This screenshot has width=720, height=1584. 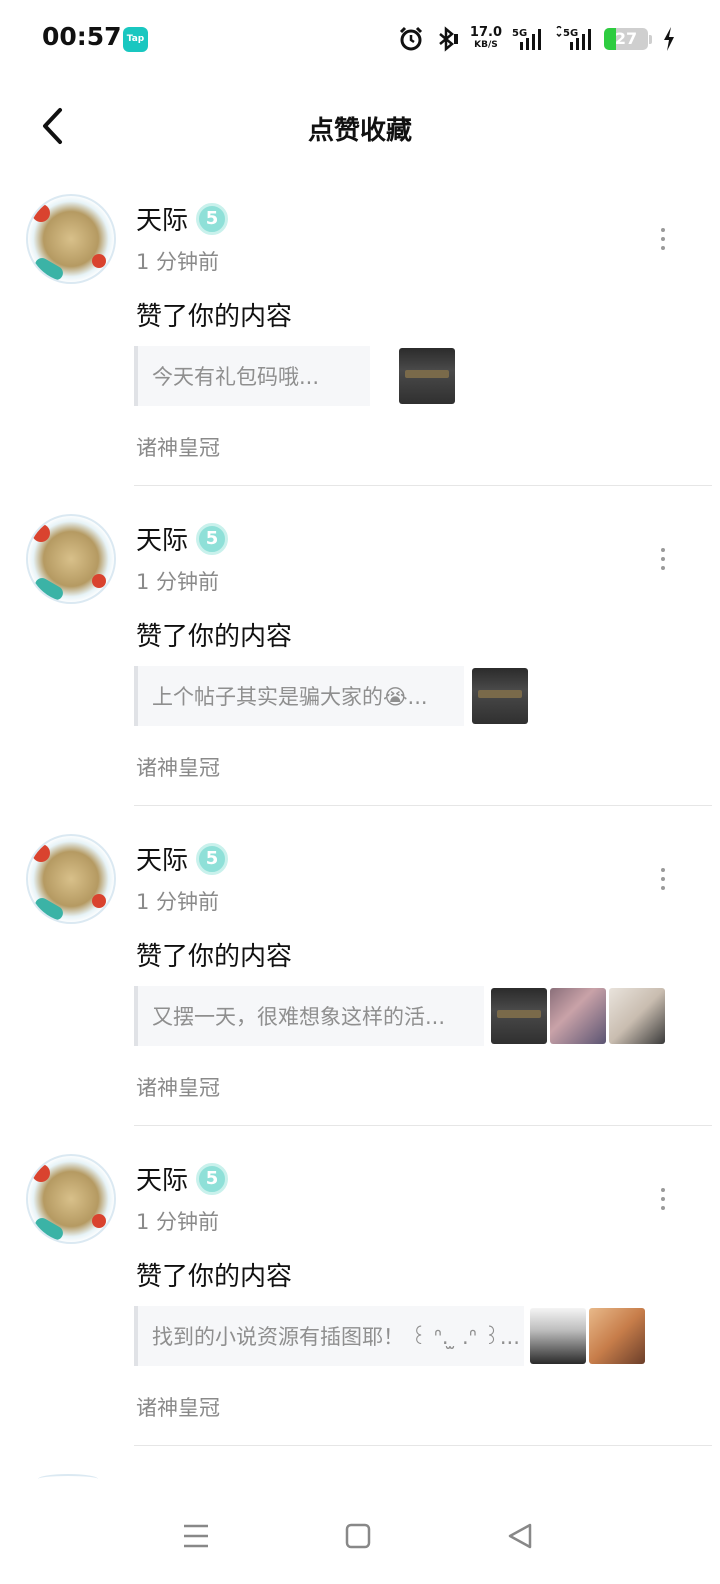 What do you see at coordinates (82, 36) in the screenshot?
I see `status-time: 00:57` at bounding box center [82, 36].